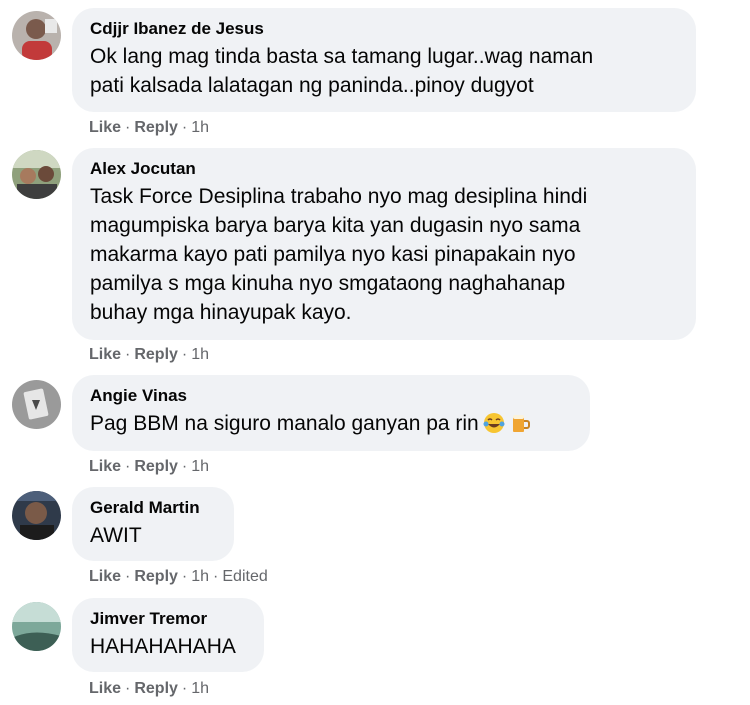 This screenshot has width=750, height=705. Describe the element at coordinates (384, 169) in the screenshot. I see `comment-author: Alex Jocutan` at that location.